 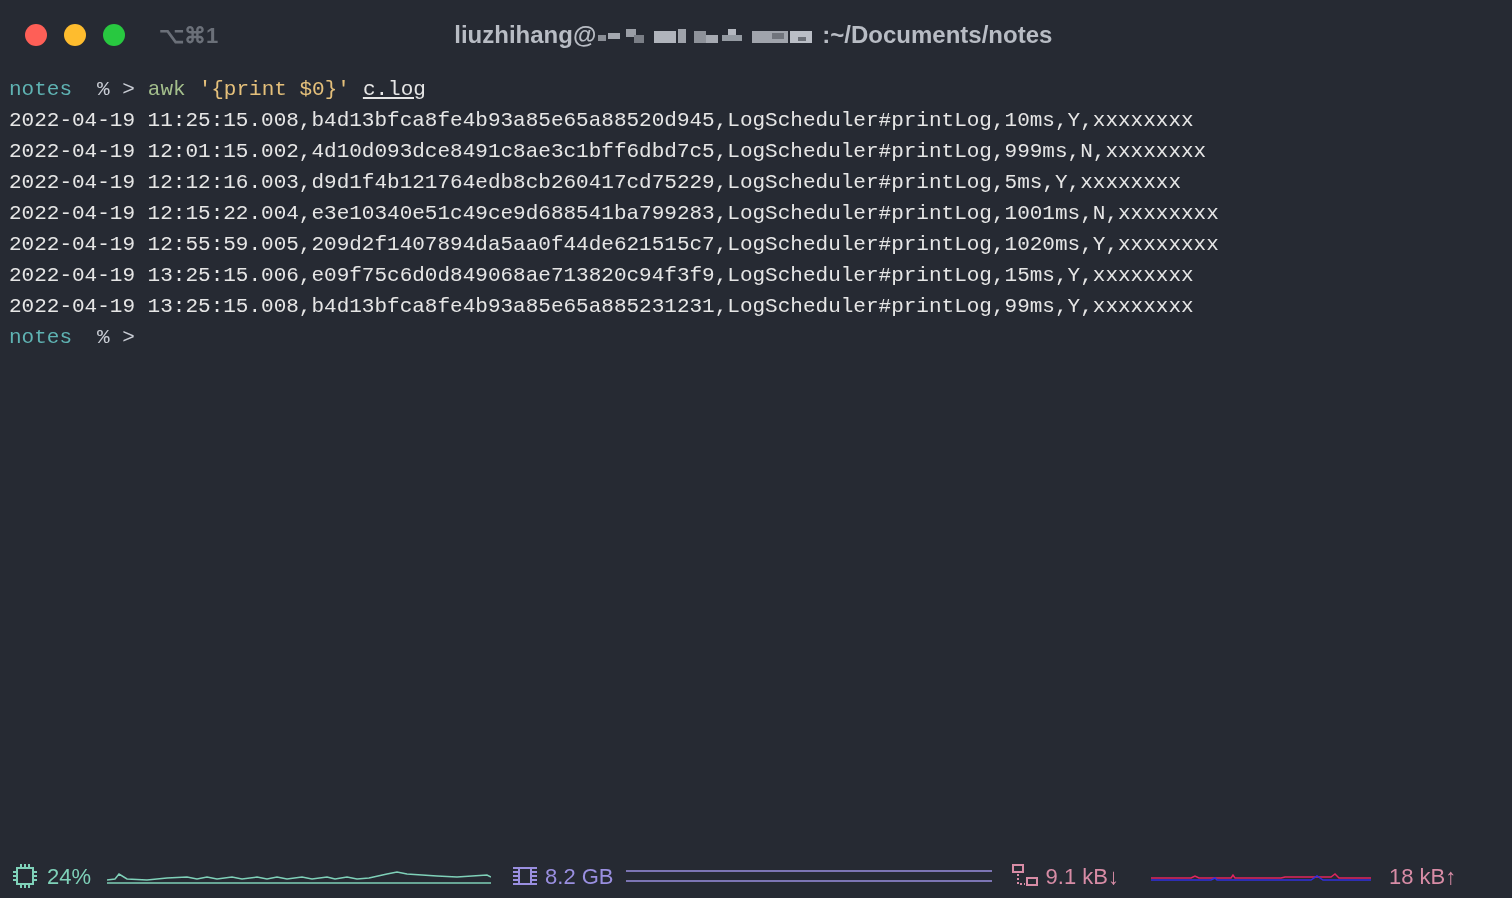 I want to click on command-argument: '{print $0}', so click(x=274, y=89).